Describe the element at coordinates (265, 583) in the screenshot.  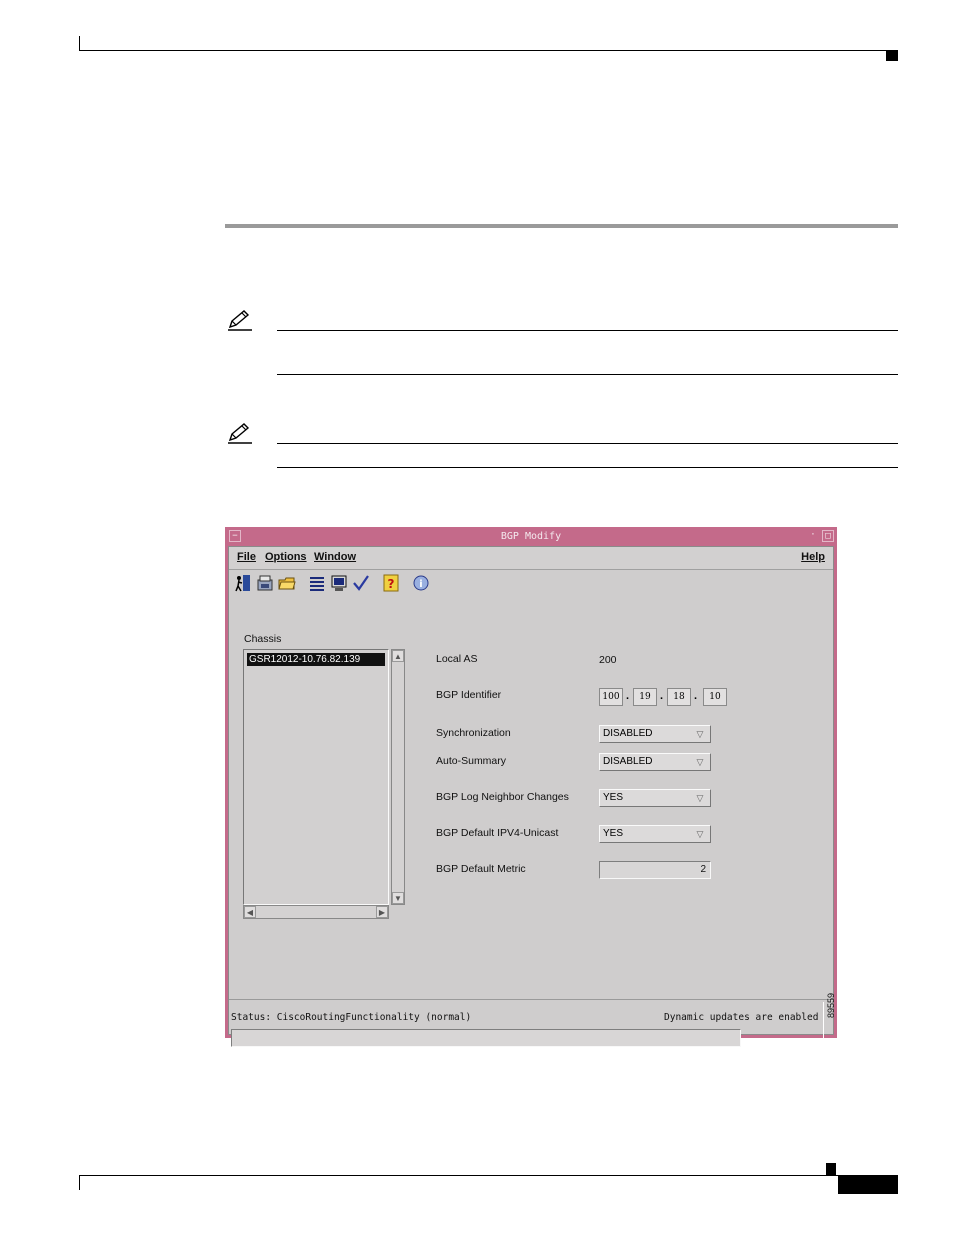
I see `save-icon` at that location.